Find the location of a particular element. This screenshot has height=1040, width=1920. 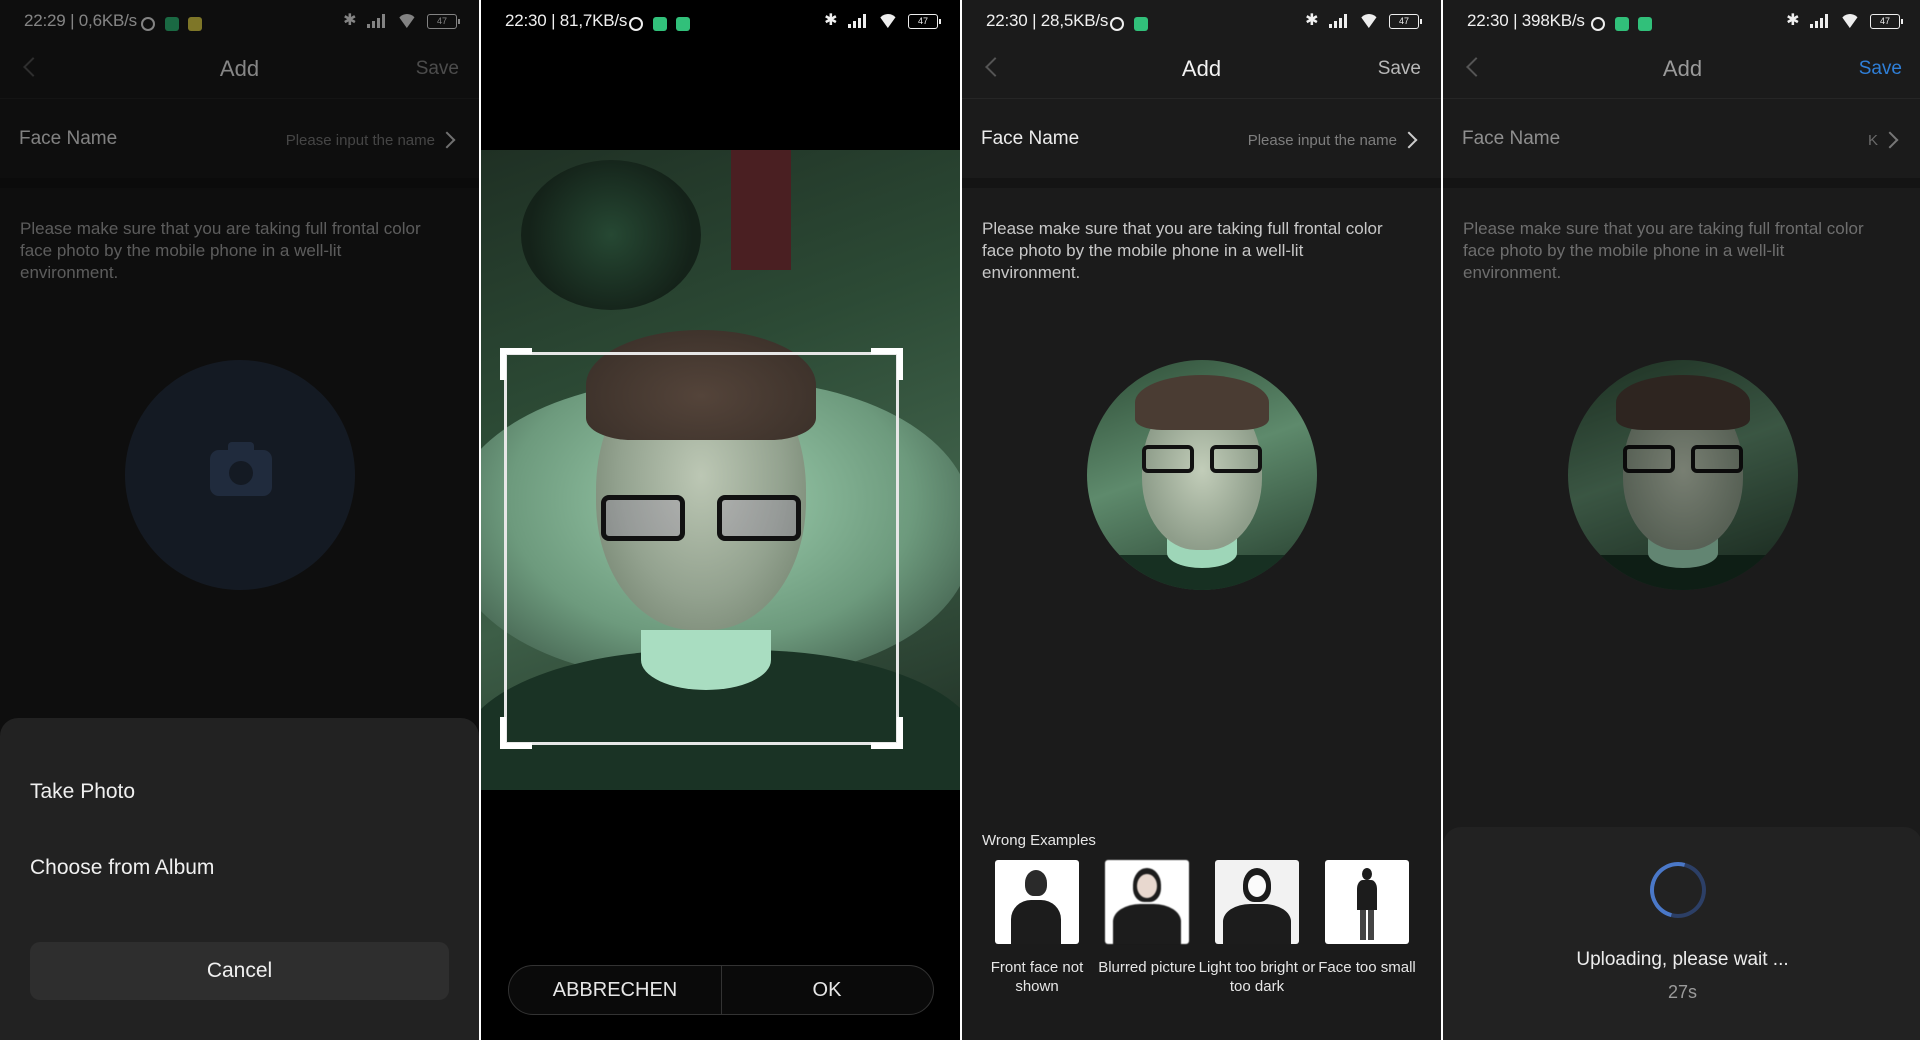

status-bar: 22:30 | 81,7KB/s ✱ 47 is located at coordinates (720, 21).